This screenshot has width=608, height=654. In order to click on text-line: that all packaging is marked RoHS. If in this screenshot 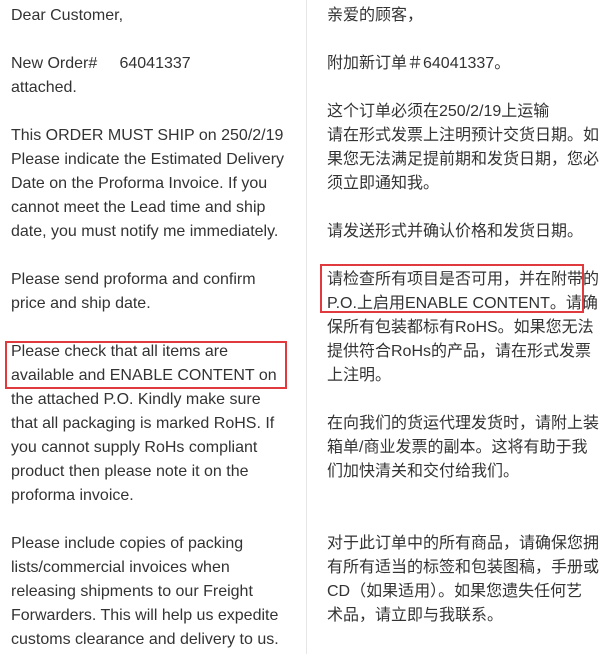, I will do `click(143, 423)`.